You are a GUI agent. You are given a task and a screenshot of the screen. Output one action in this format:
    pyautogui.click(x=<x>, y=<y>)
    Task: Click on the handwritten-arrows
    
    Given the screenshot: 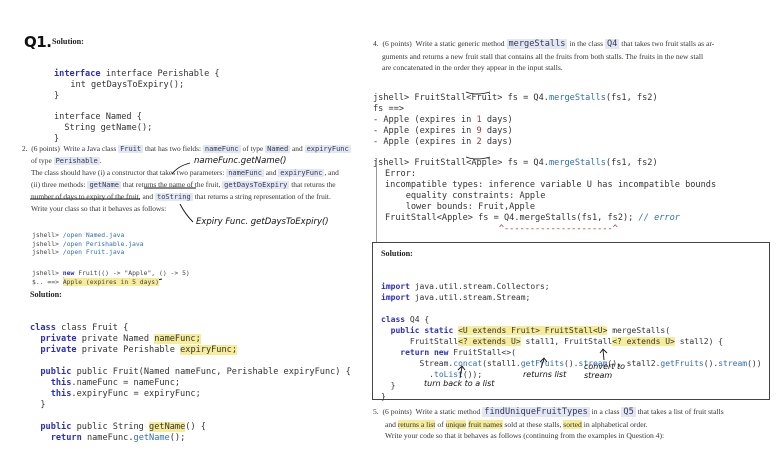 What is the action you would take?
    pyautogui.click(x=532, y=363)
    